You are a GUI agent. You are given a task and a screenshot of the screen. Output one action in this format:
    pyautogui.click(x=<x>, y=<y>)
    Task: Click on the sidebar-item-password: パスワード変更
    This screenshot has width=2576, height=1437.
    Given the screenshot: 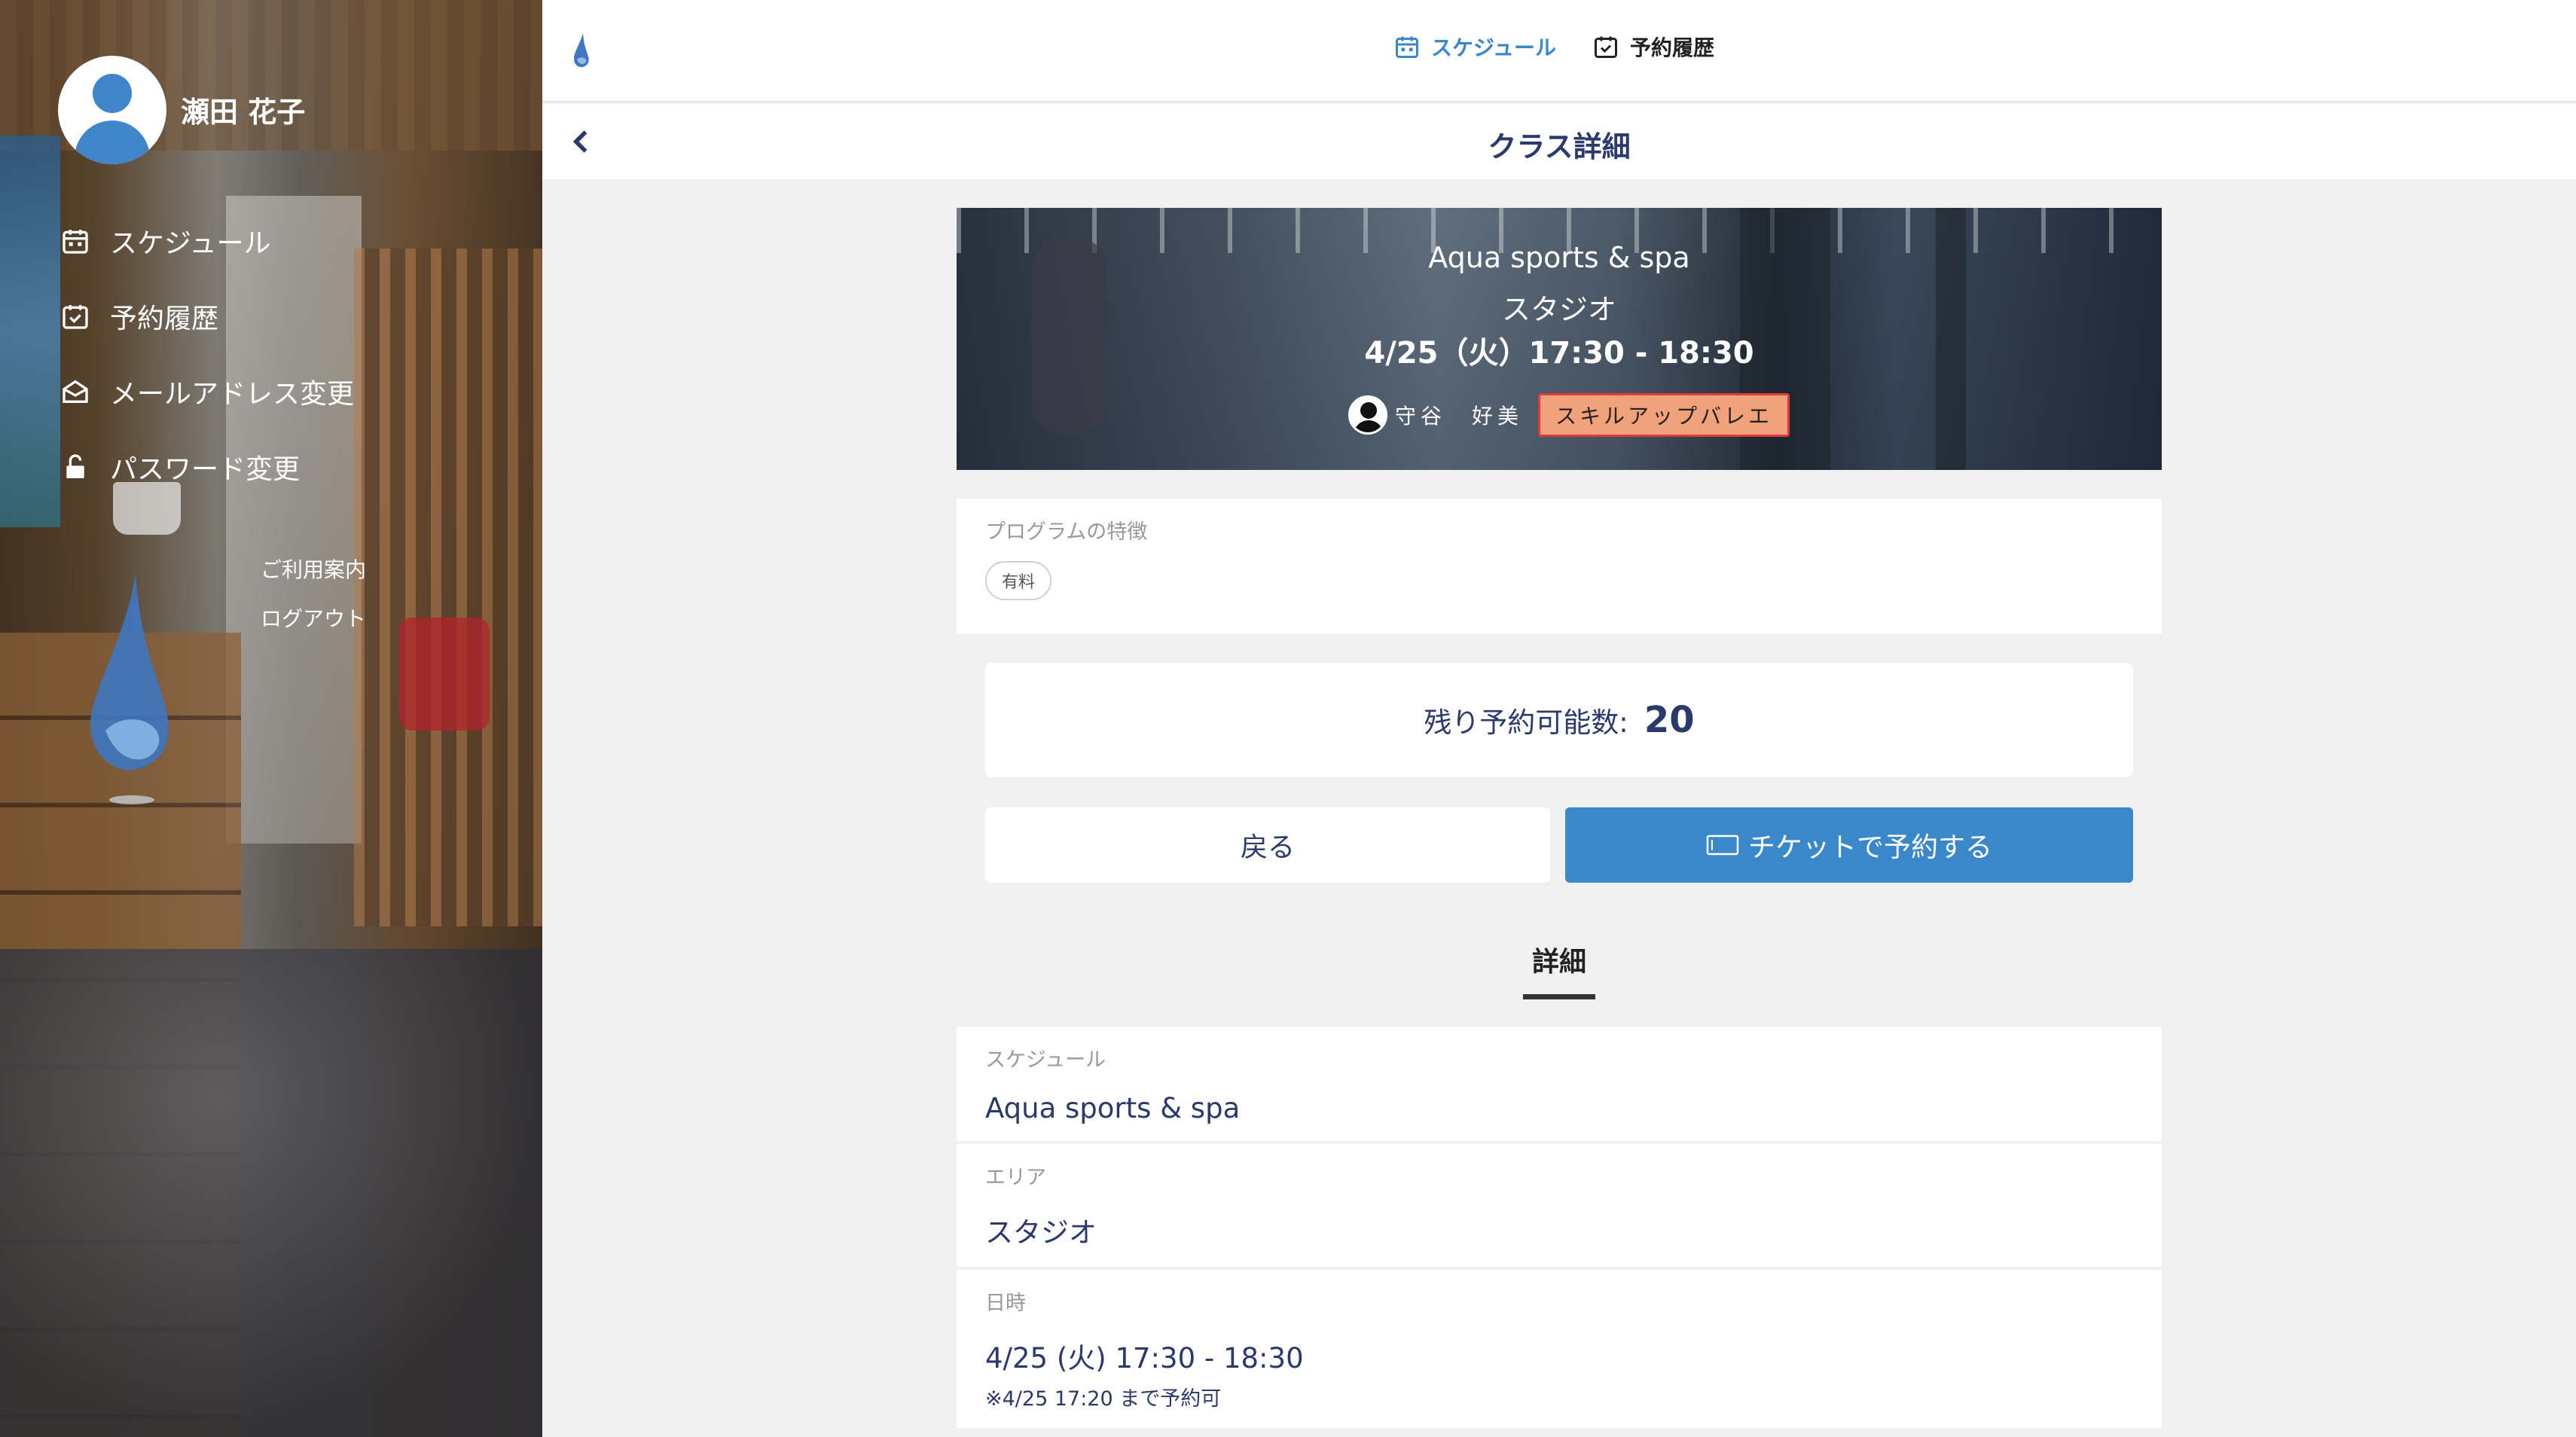 What is the action you would take?
    pyautogui.click(x=207, y=467)
    